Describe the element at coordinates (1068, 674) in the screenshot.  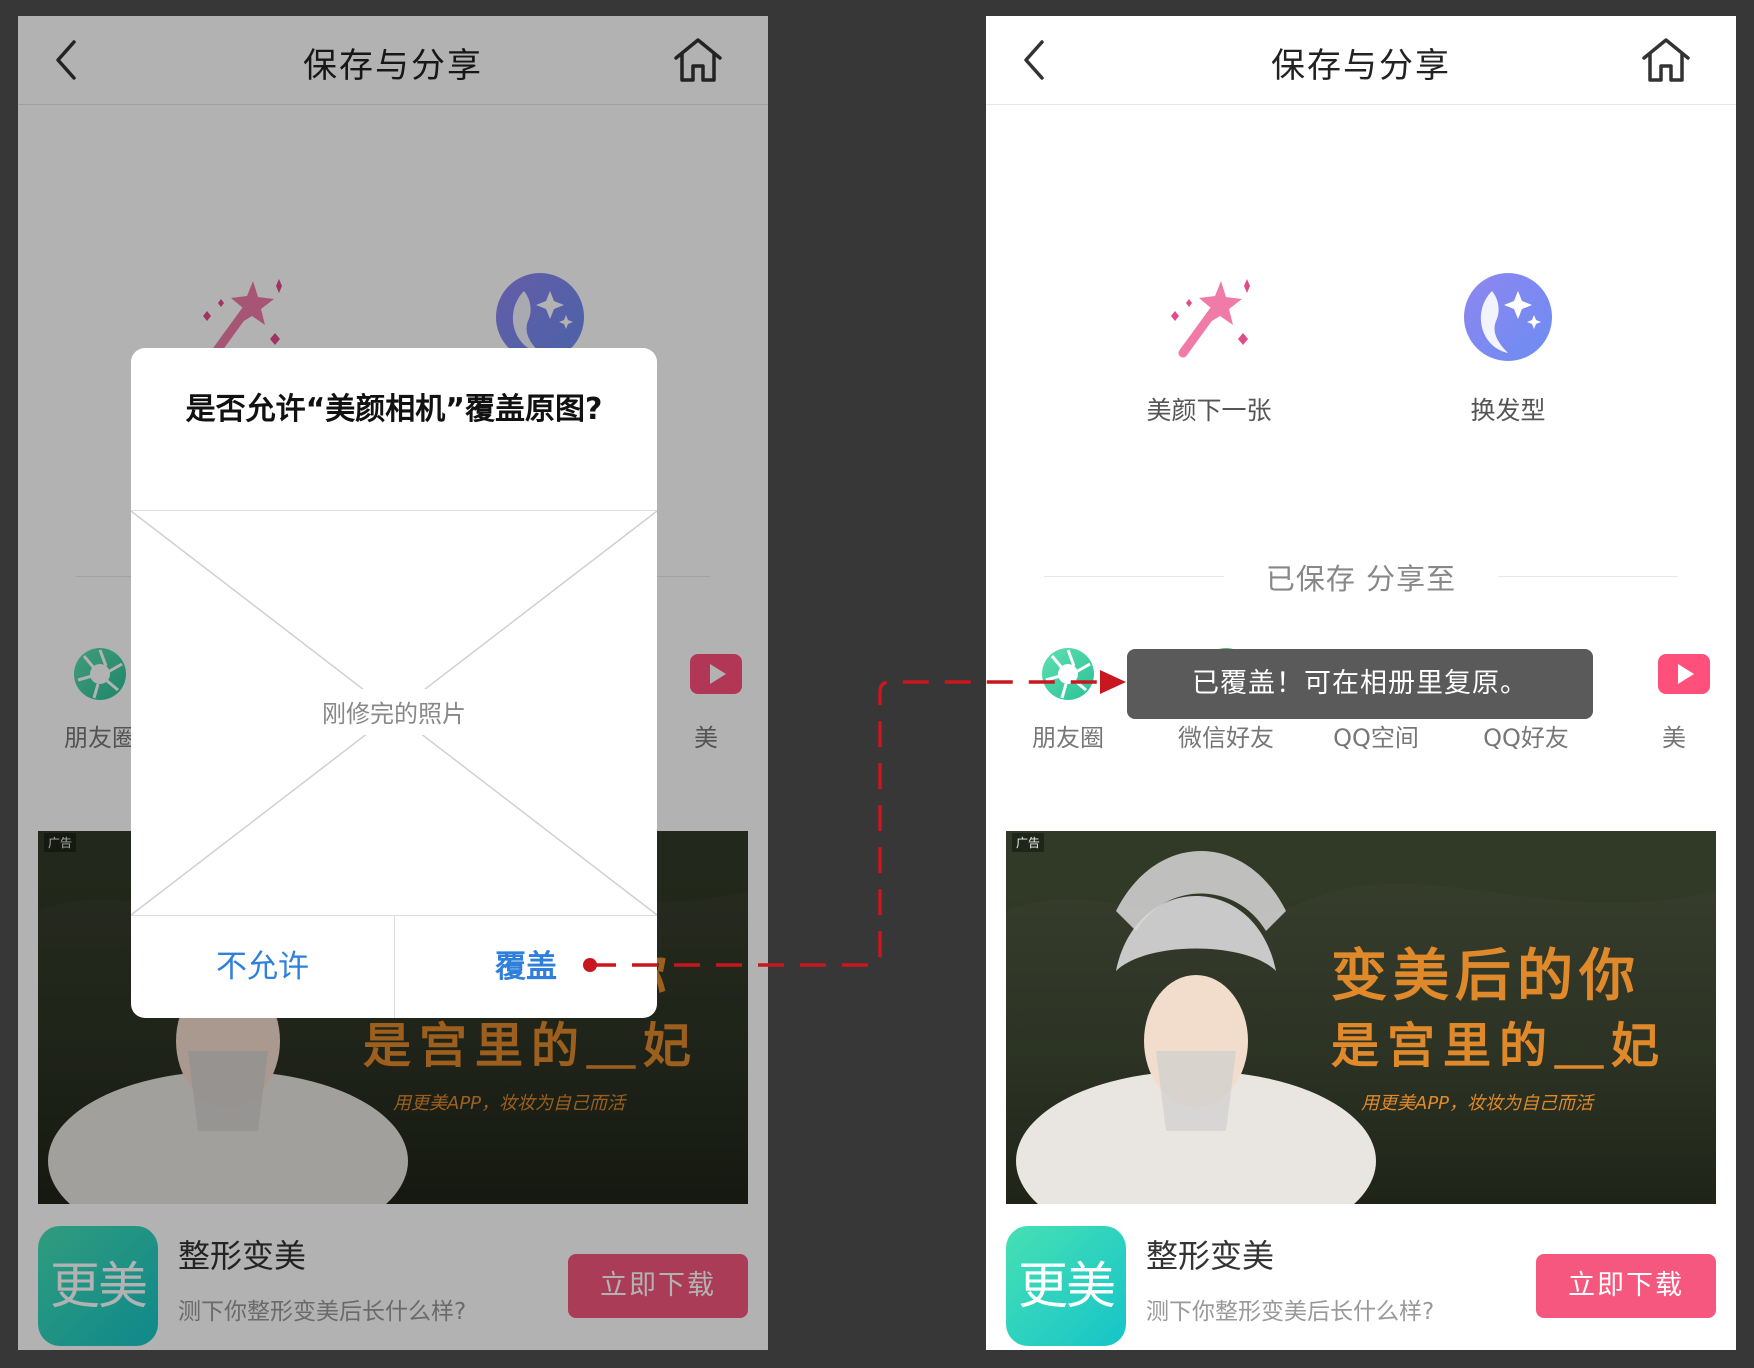
I see `moments-icon` at that location.